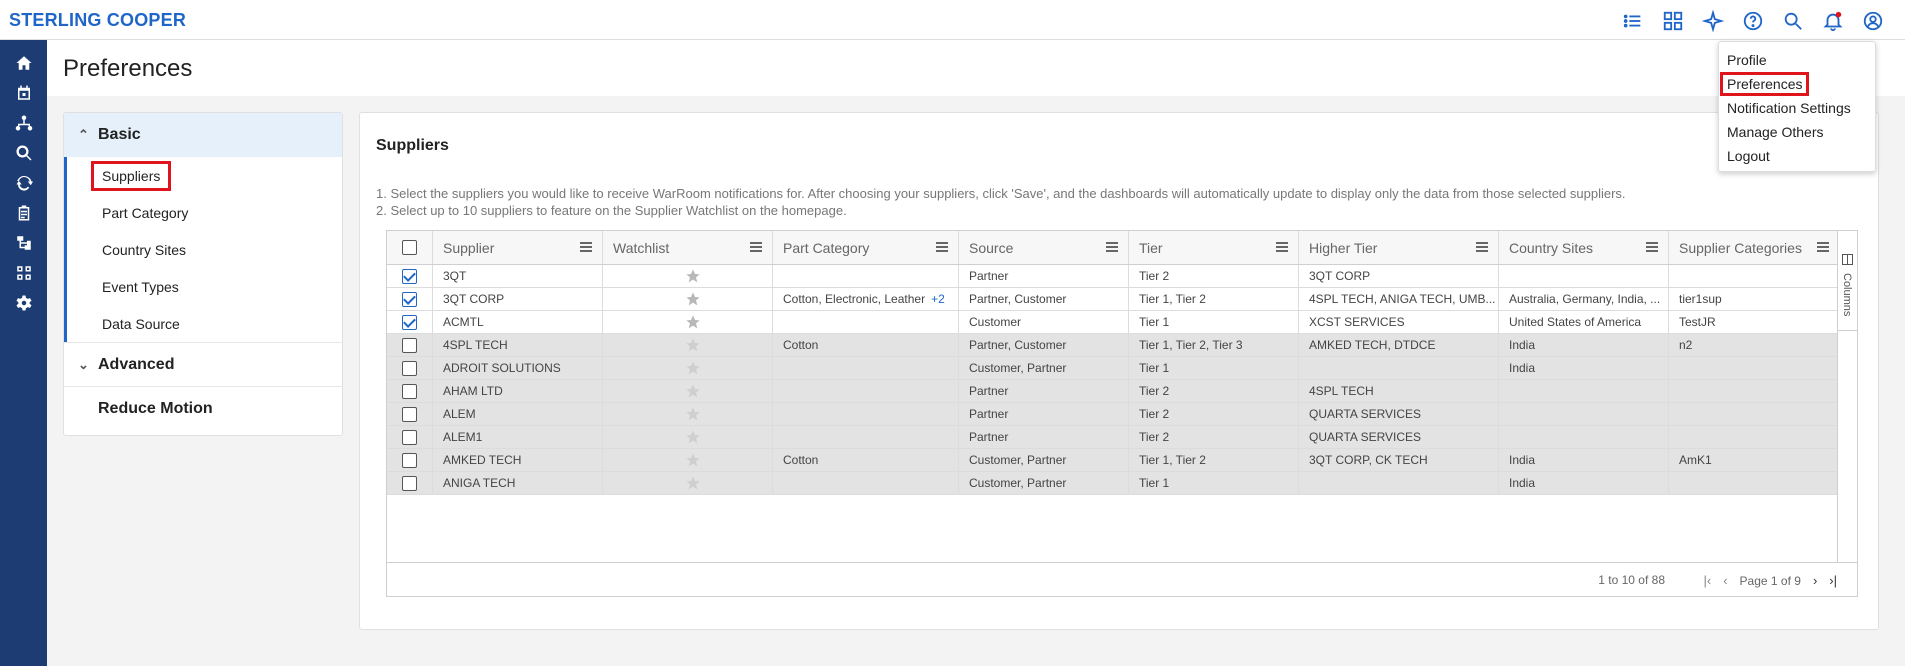 This screenshot has width=1905, height=666. Describe the element at coordinates (23, 183) in the screenshot. I see `refresh-icon` at that location.